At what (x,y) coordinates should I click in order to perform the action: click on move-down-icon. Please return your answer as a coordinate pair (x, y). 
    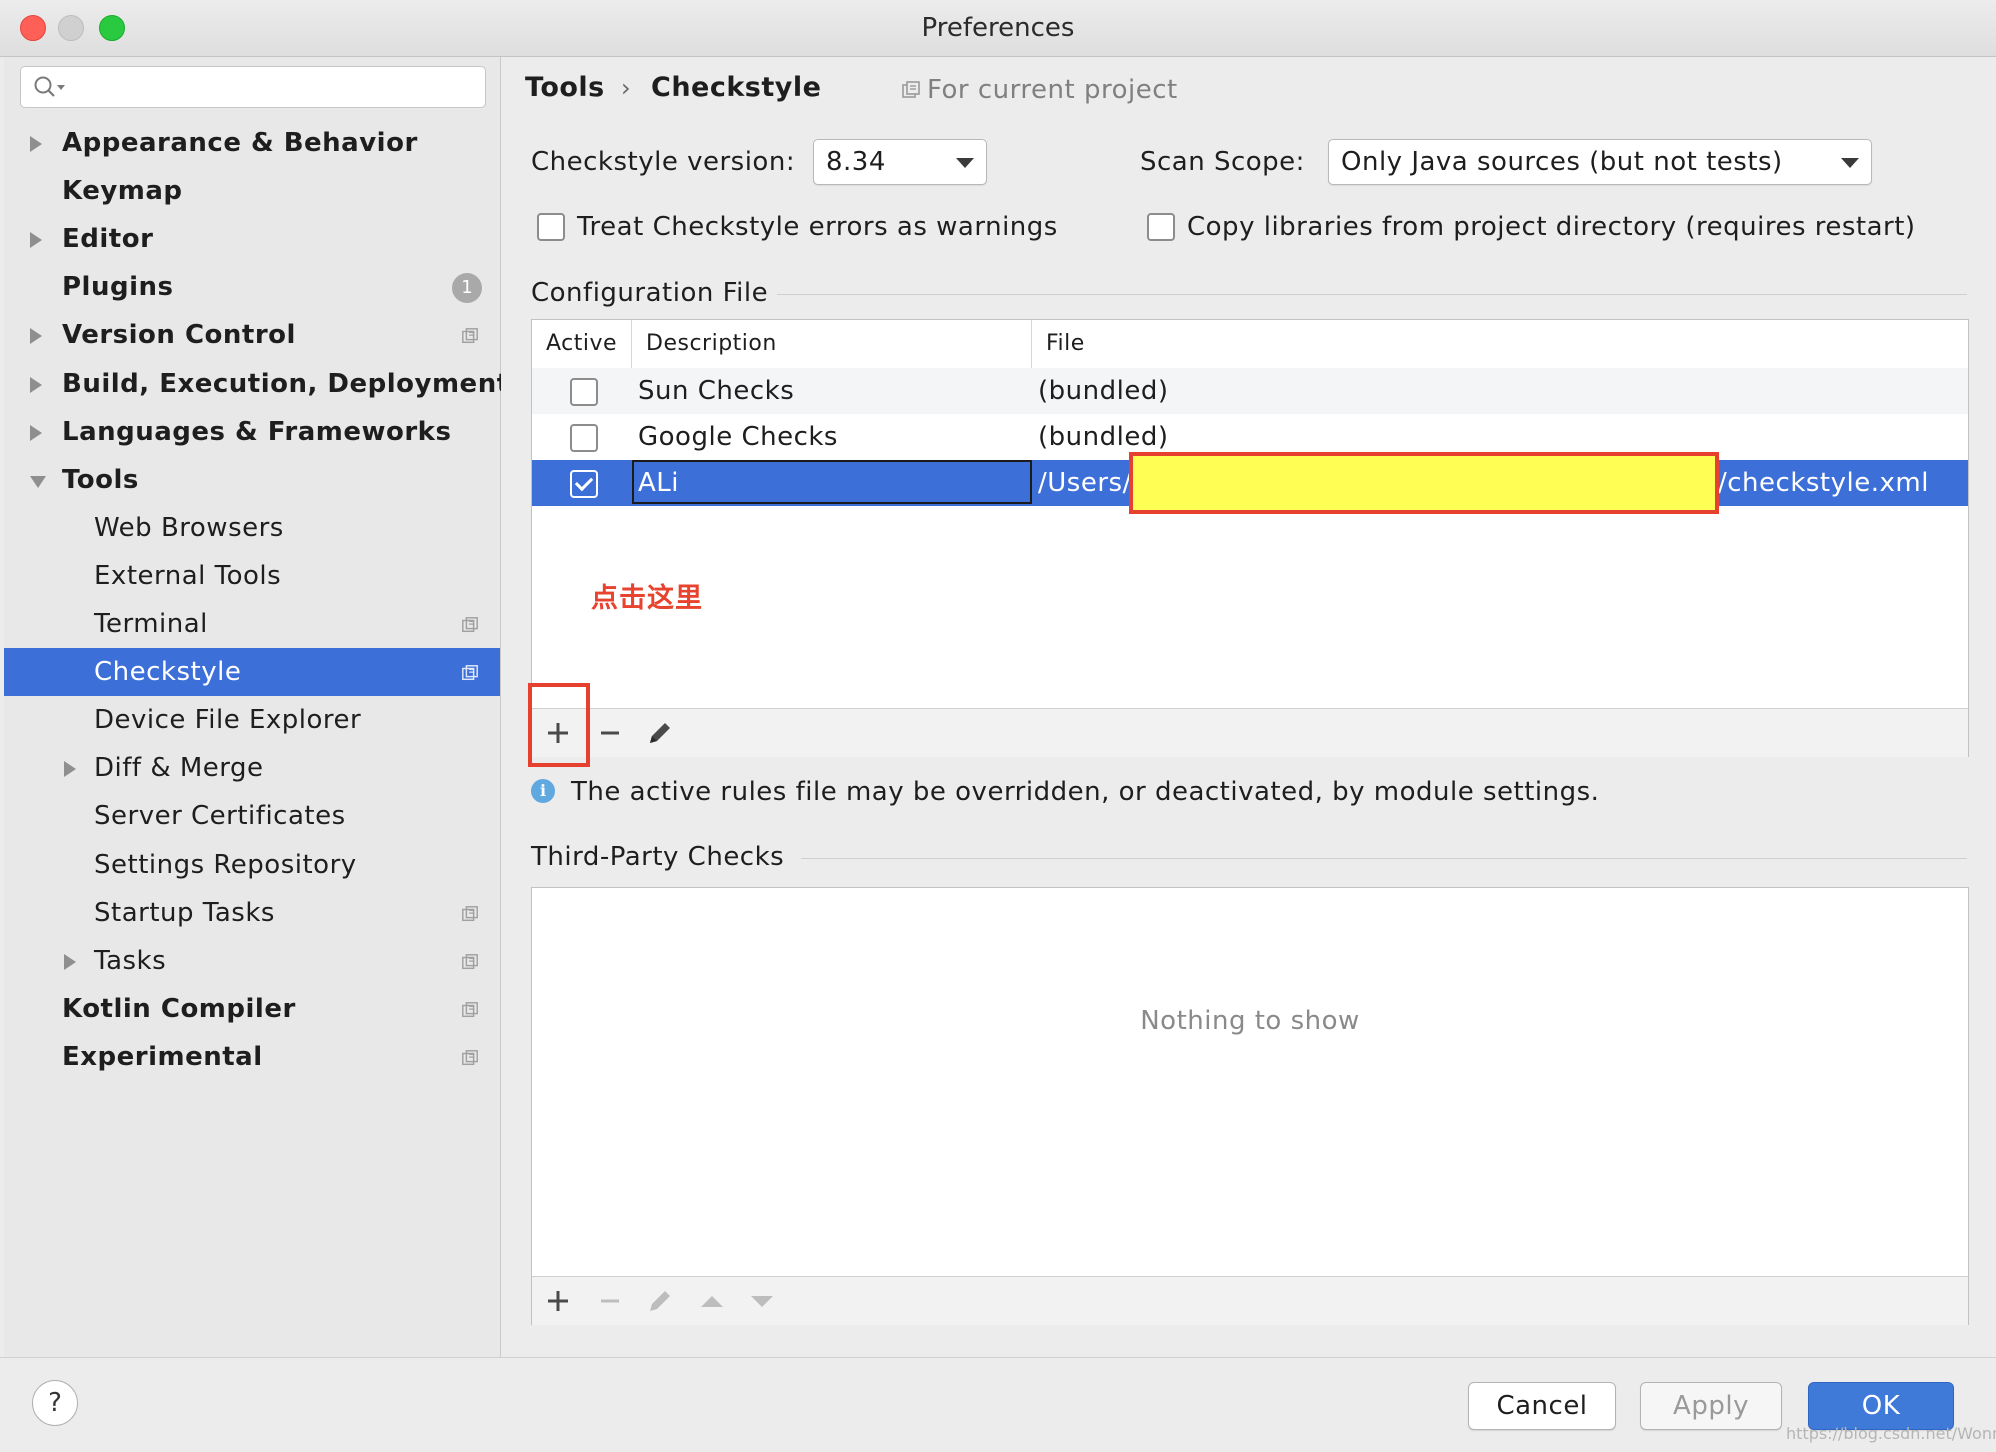
    Looking at the image, I should click on (762, 1301).